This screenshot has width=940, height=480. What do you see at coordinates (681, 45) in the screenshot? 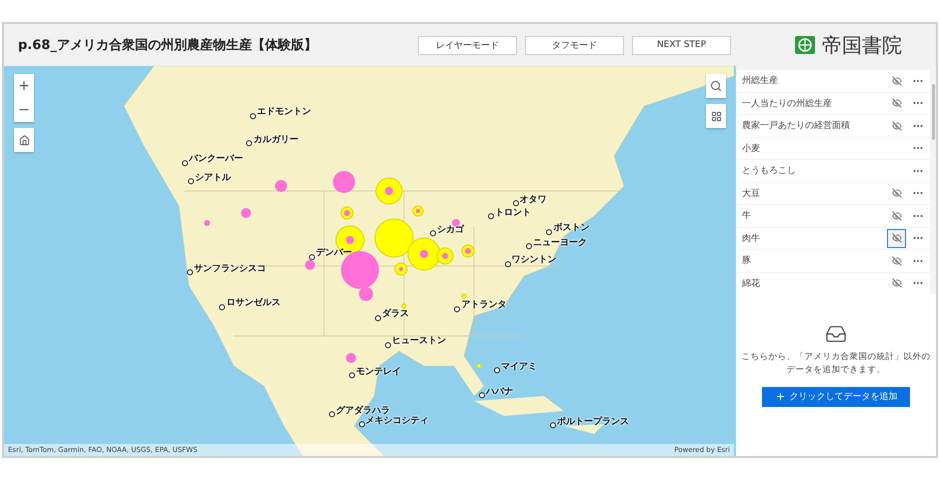
I see `mode-button: NEXT STEP` at bounding box center [681, 45].